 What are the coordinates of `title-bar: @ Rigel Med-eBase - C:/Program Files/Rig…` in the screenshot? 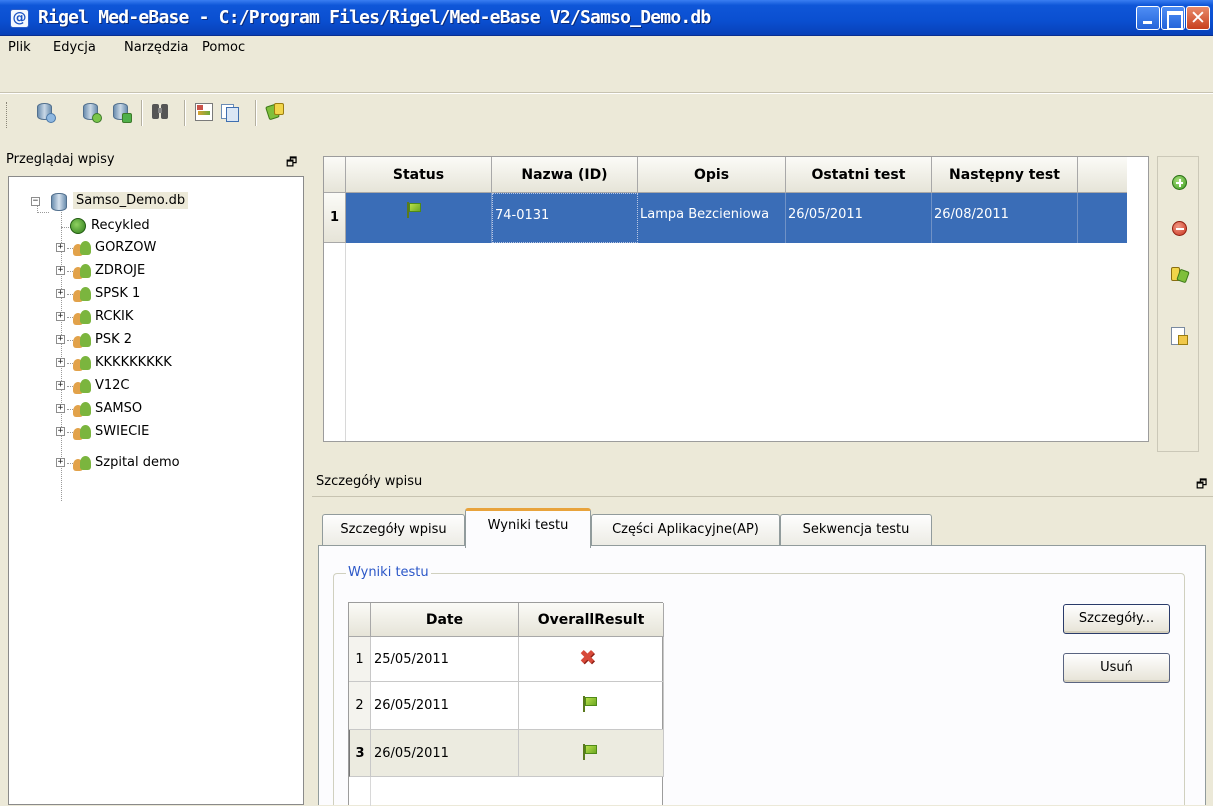 It's located at (606, 18).